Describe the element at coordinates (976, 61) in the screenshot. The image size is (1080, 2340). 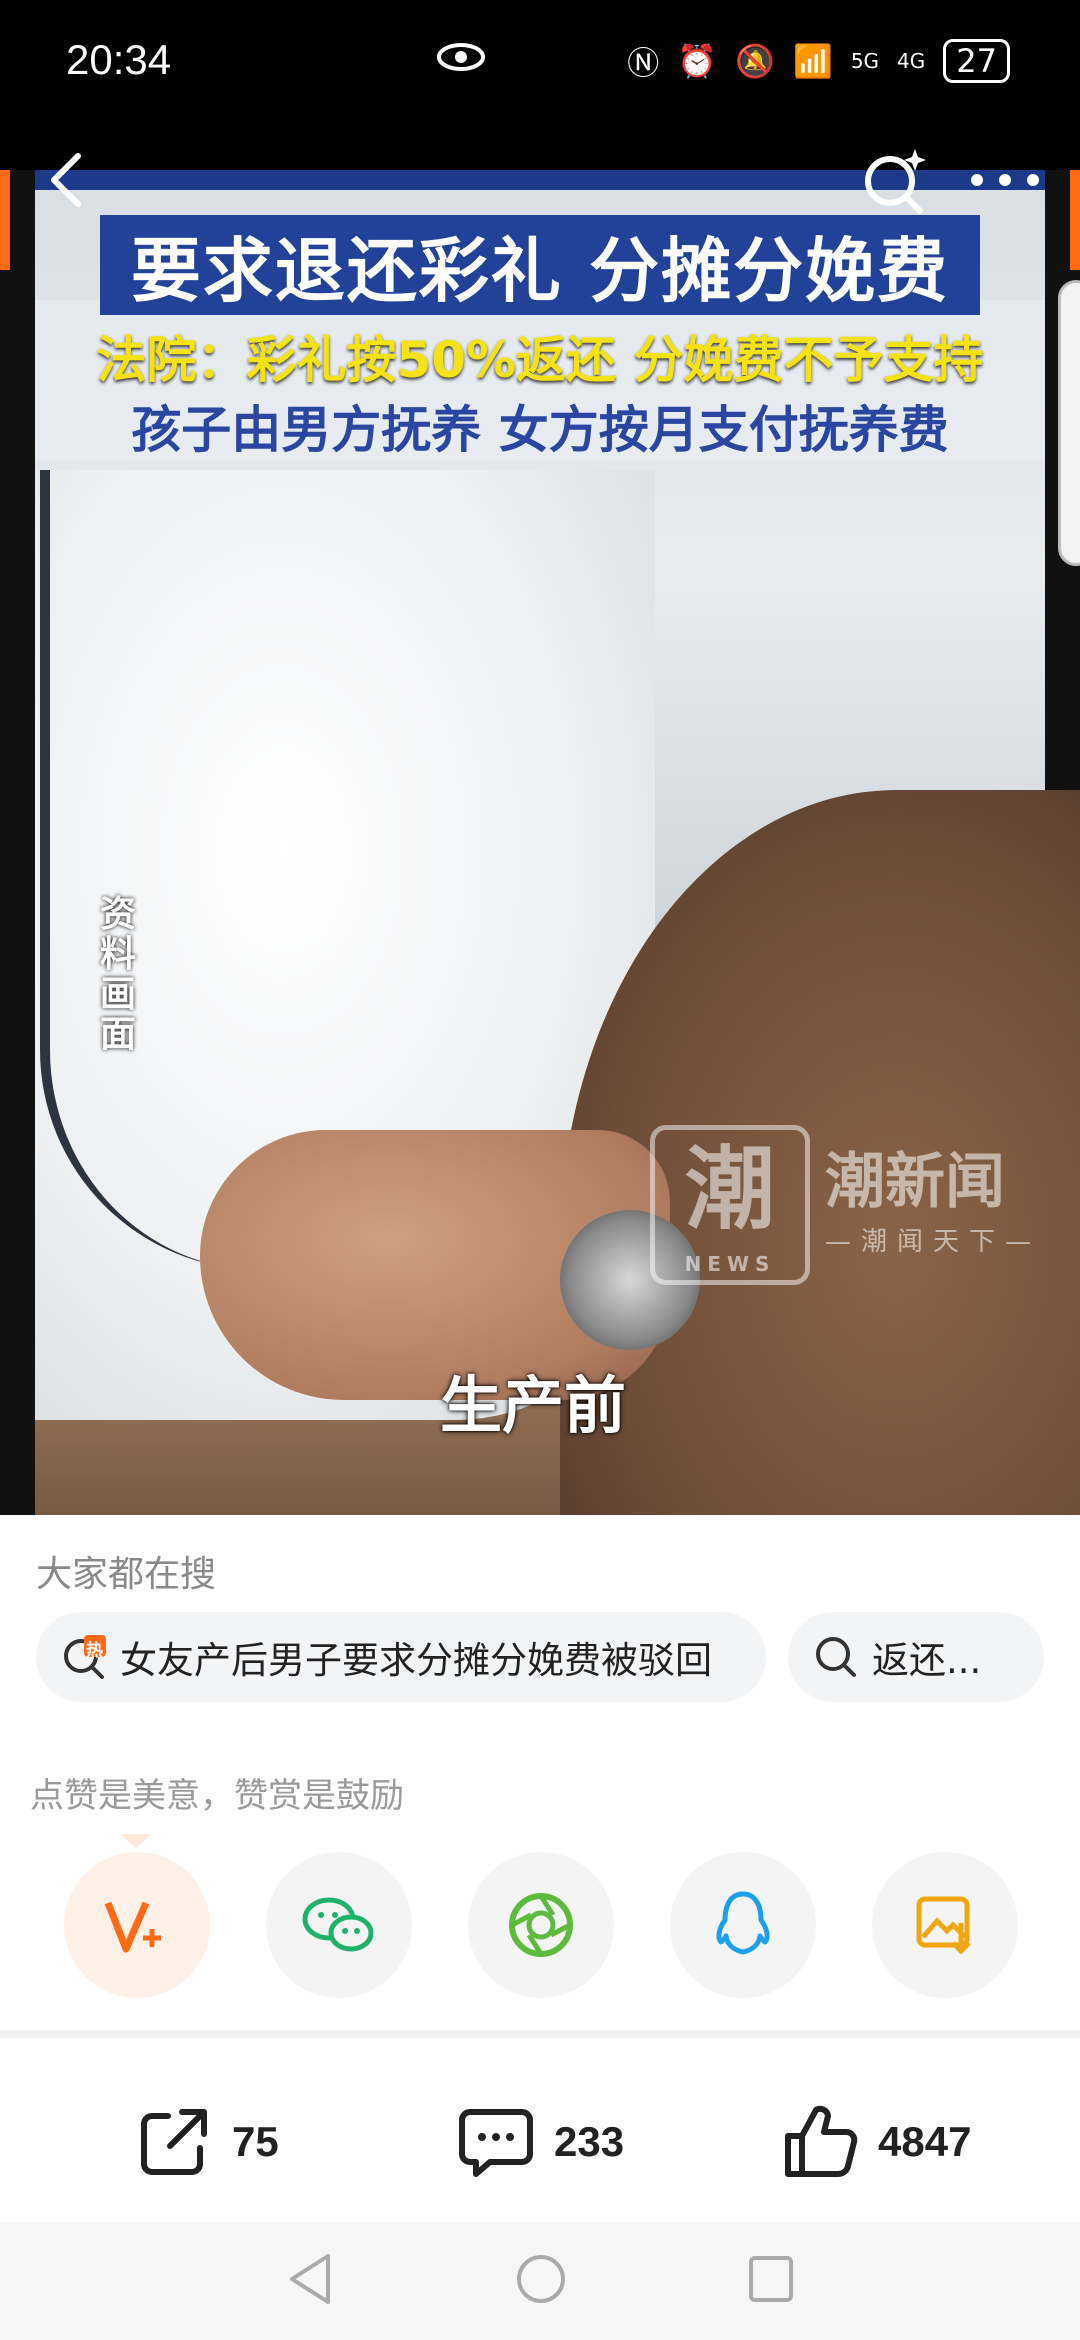
I see `battery-indicator: 27` at that location.